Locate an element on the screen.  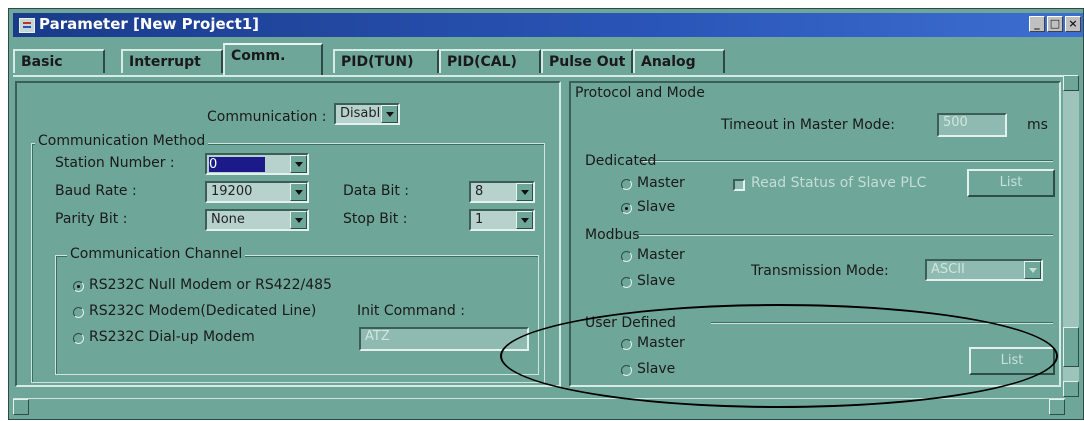
tab-pulse-out: Pulse Out is located at coordinates (587, 61).